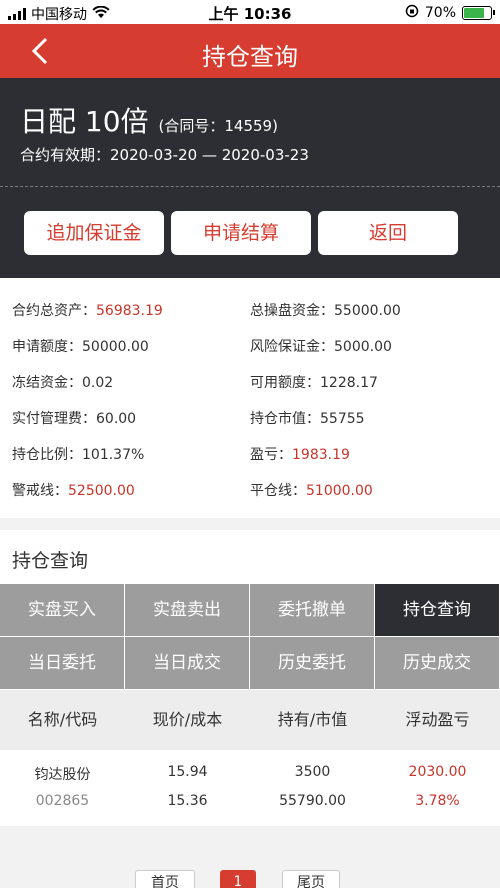 The height and width of the screenshot is (888, 500). What do you see at coordinates (250, 12) in the screenshot?
I see `status-bar: 中国移动 上午 10:36 70%` at bounding box center [250, 12].